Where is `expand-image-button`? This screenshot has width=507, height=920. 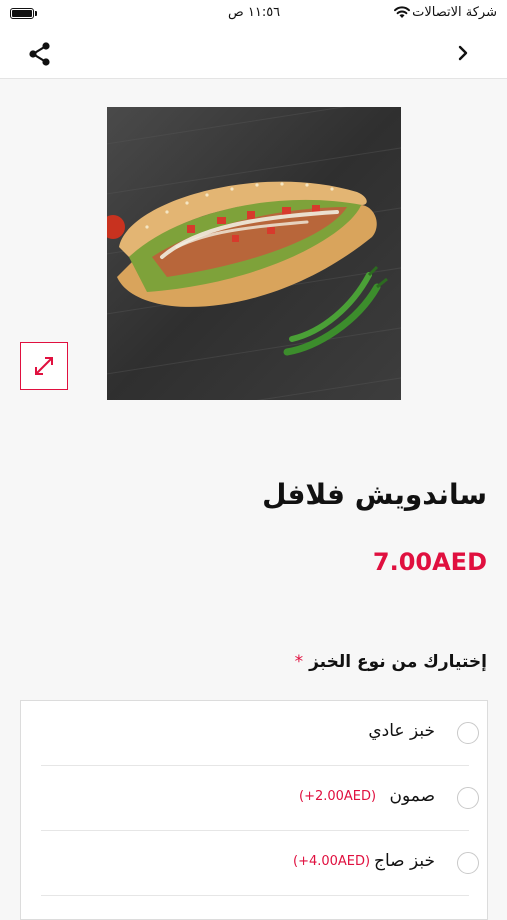 expand-image-button is located at coordinates (44, 366).